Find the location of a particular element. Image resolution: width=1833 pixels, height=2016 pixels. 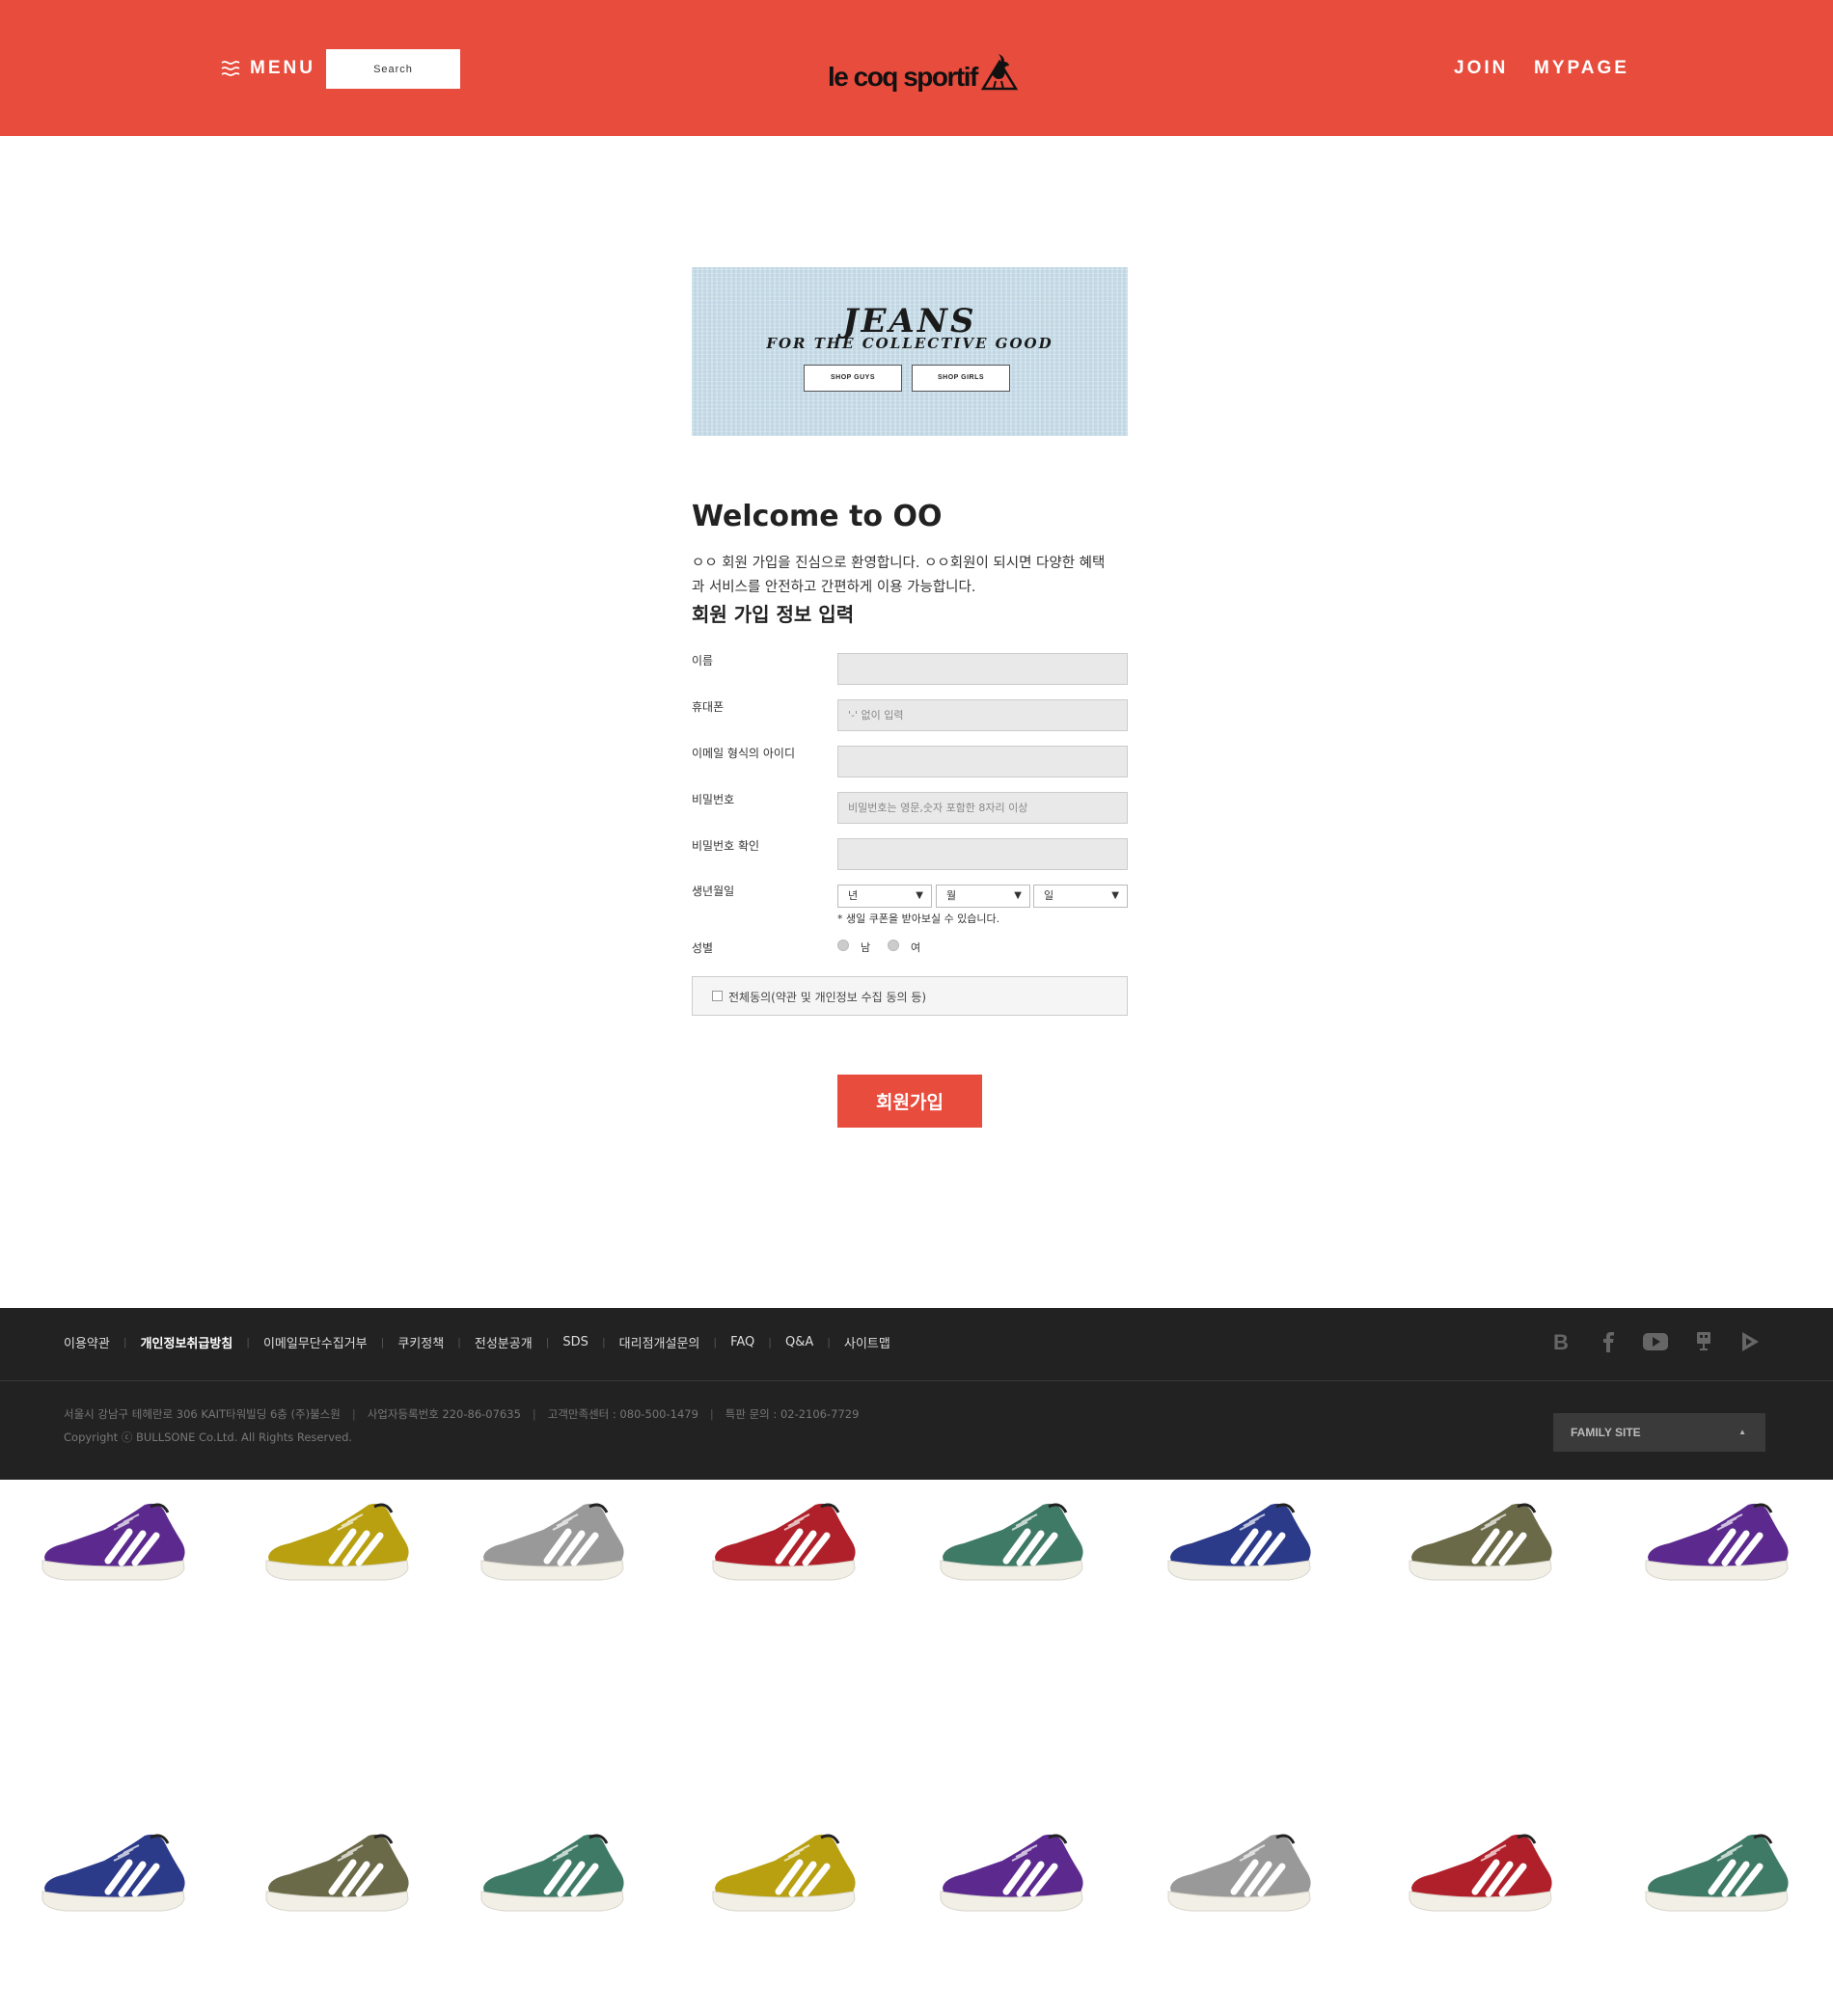

facebook-icon is located at coordinates (1608, 1341).